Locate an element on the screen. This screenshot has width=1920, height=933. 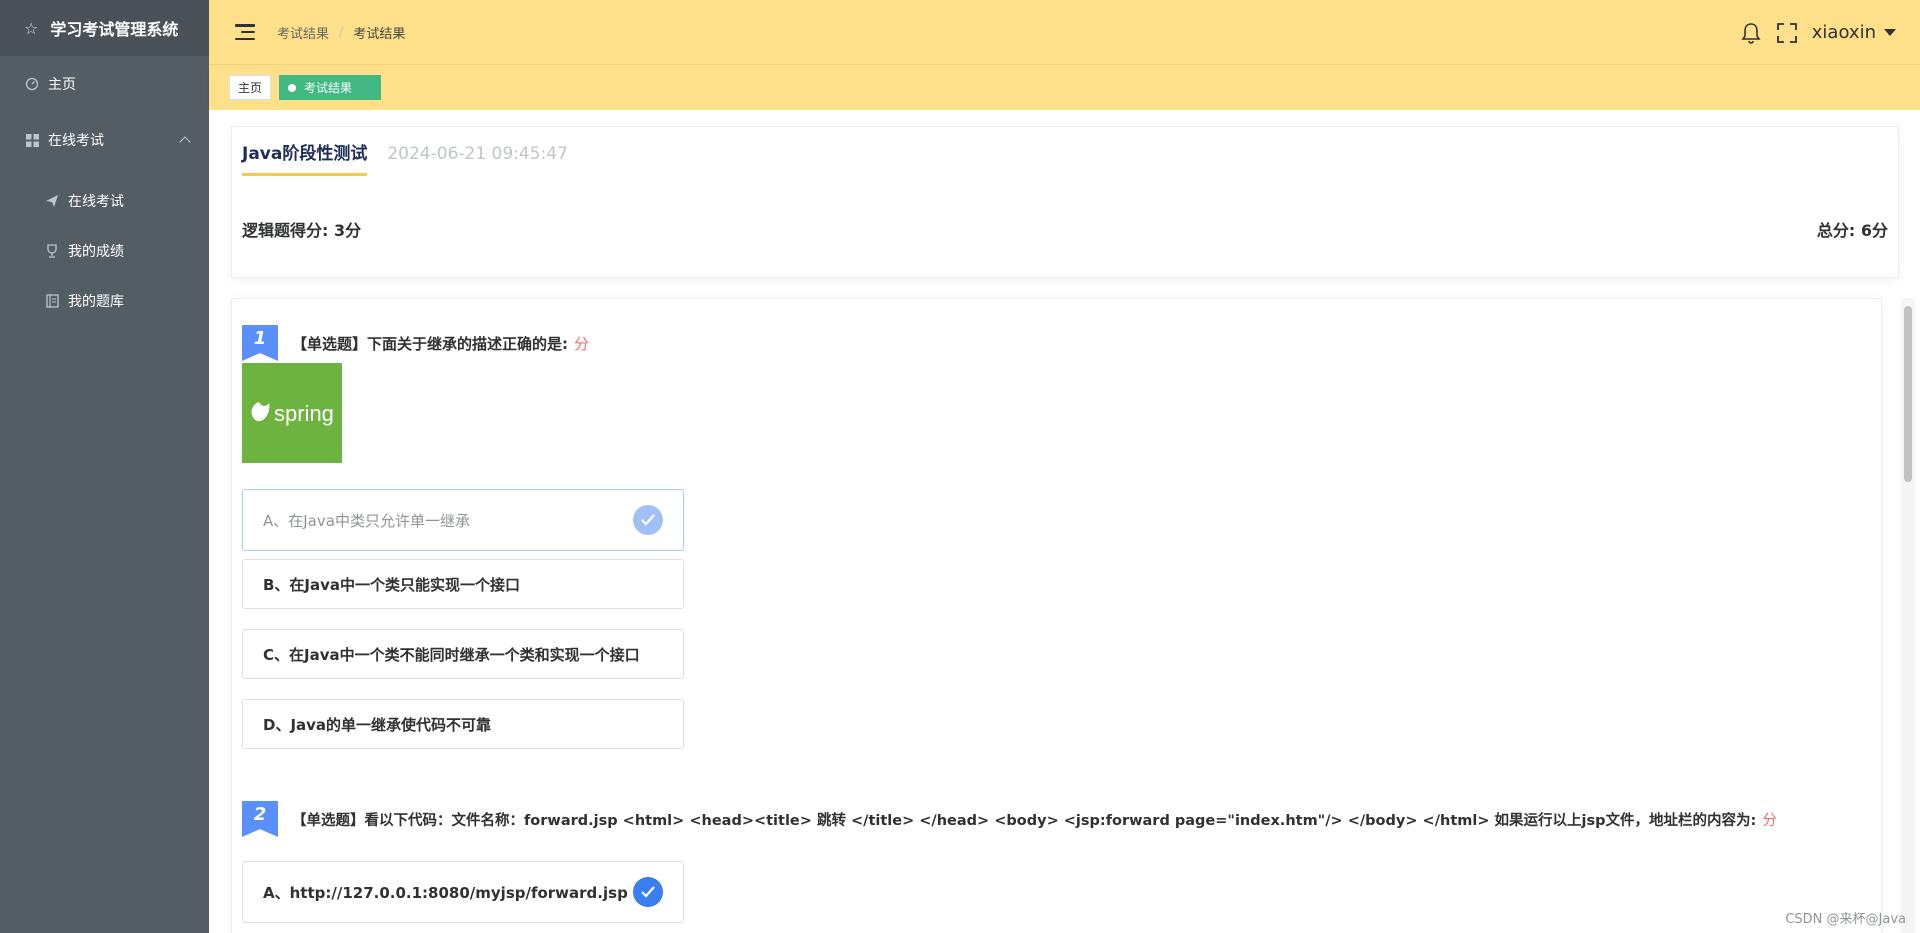
logic-score: 逻辑题得分: 3分 is located at coordinates (302, 230).